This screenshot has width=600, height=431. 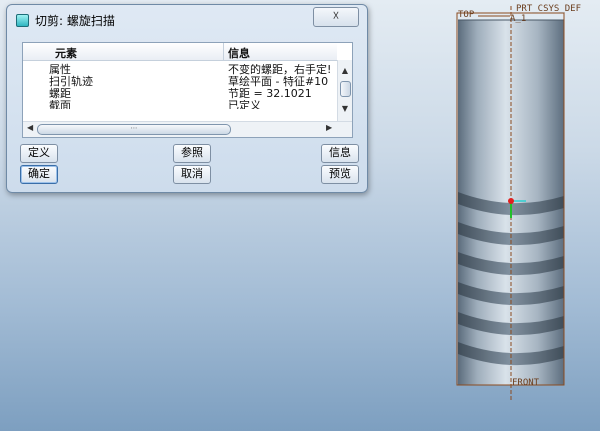 I want to click on close-icon: ☓, so click(x=336, y=16).